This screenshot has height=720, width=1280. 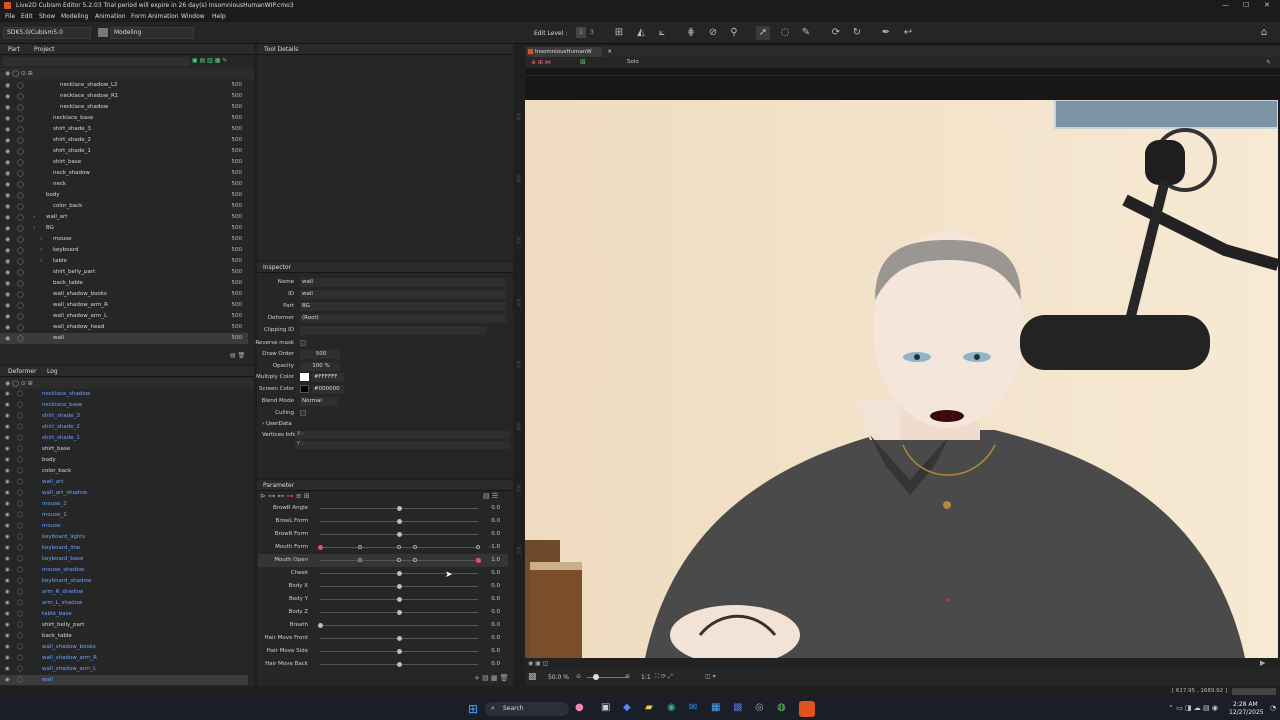 I want to click on menu-help: Help, so click(x=219, y=16).